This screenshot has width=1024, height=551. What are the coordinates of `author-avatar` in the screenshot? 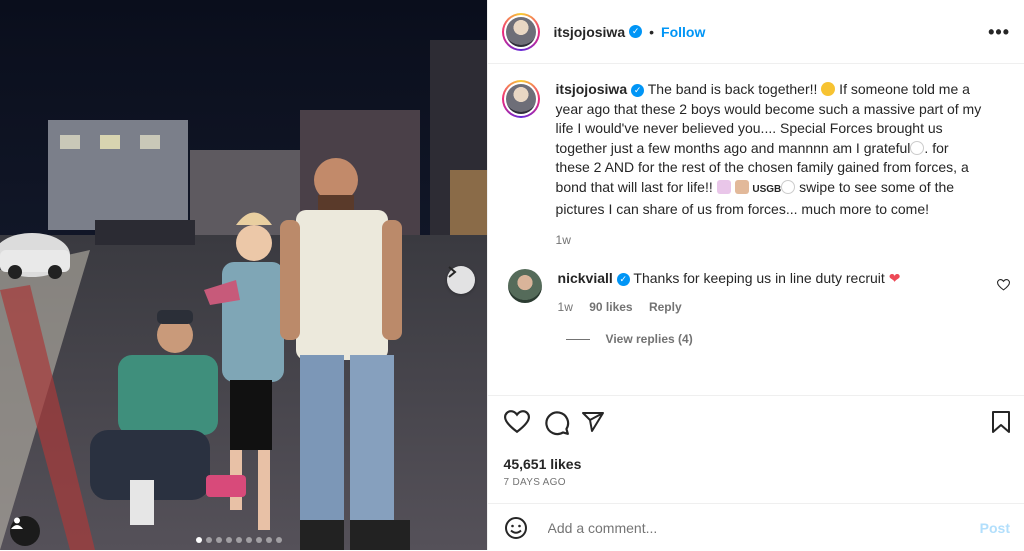 It's located at (520, 31).